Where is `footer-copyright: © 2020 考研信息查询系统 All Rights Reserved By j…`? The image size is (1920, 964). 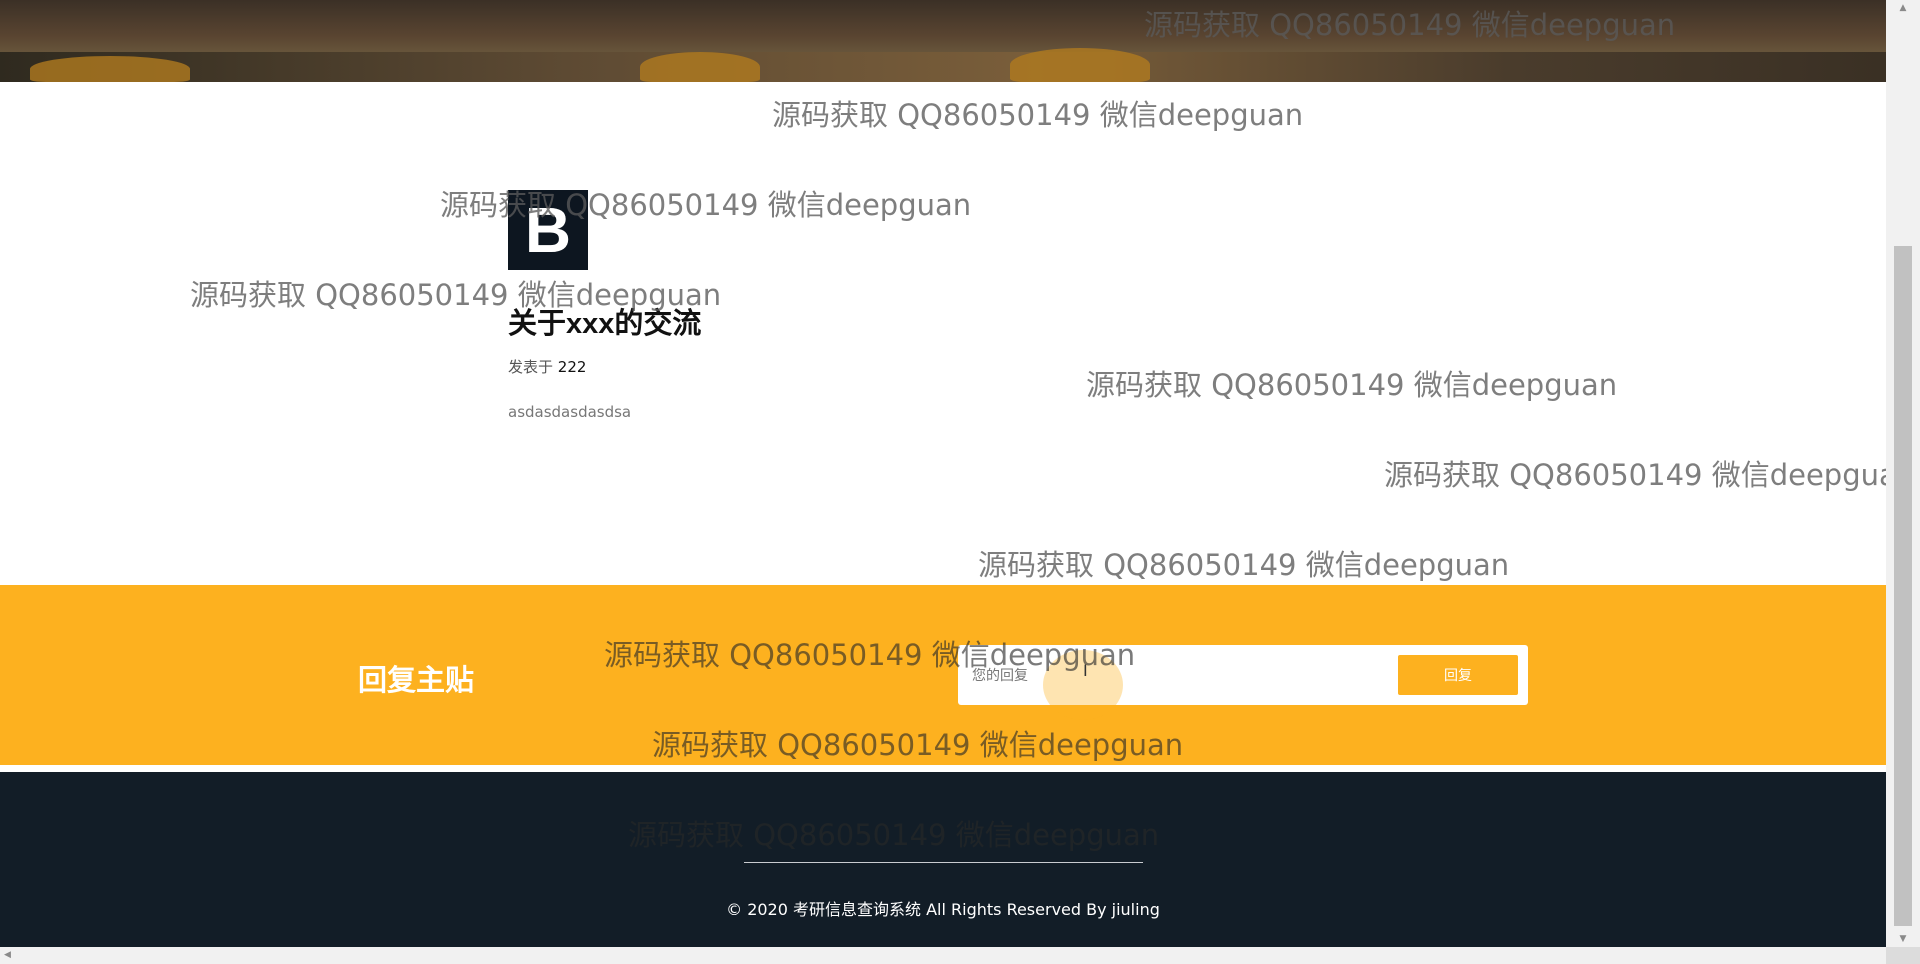 footer-copyright: © 2020 考研信息查询系统 All Rights Reserved By j… is located at coordinates (943, 909).